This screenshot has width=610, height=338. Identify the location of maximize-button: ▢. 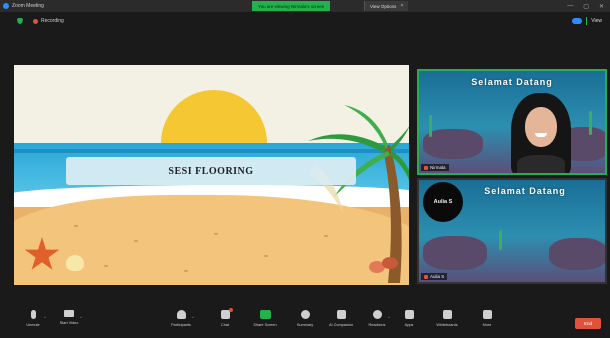
(586, 6).